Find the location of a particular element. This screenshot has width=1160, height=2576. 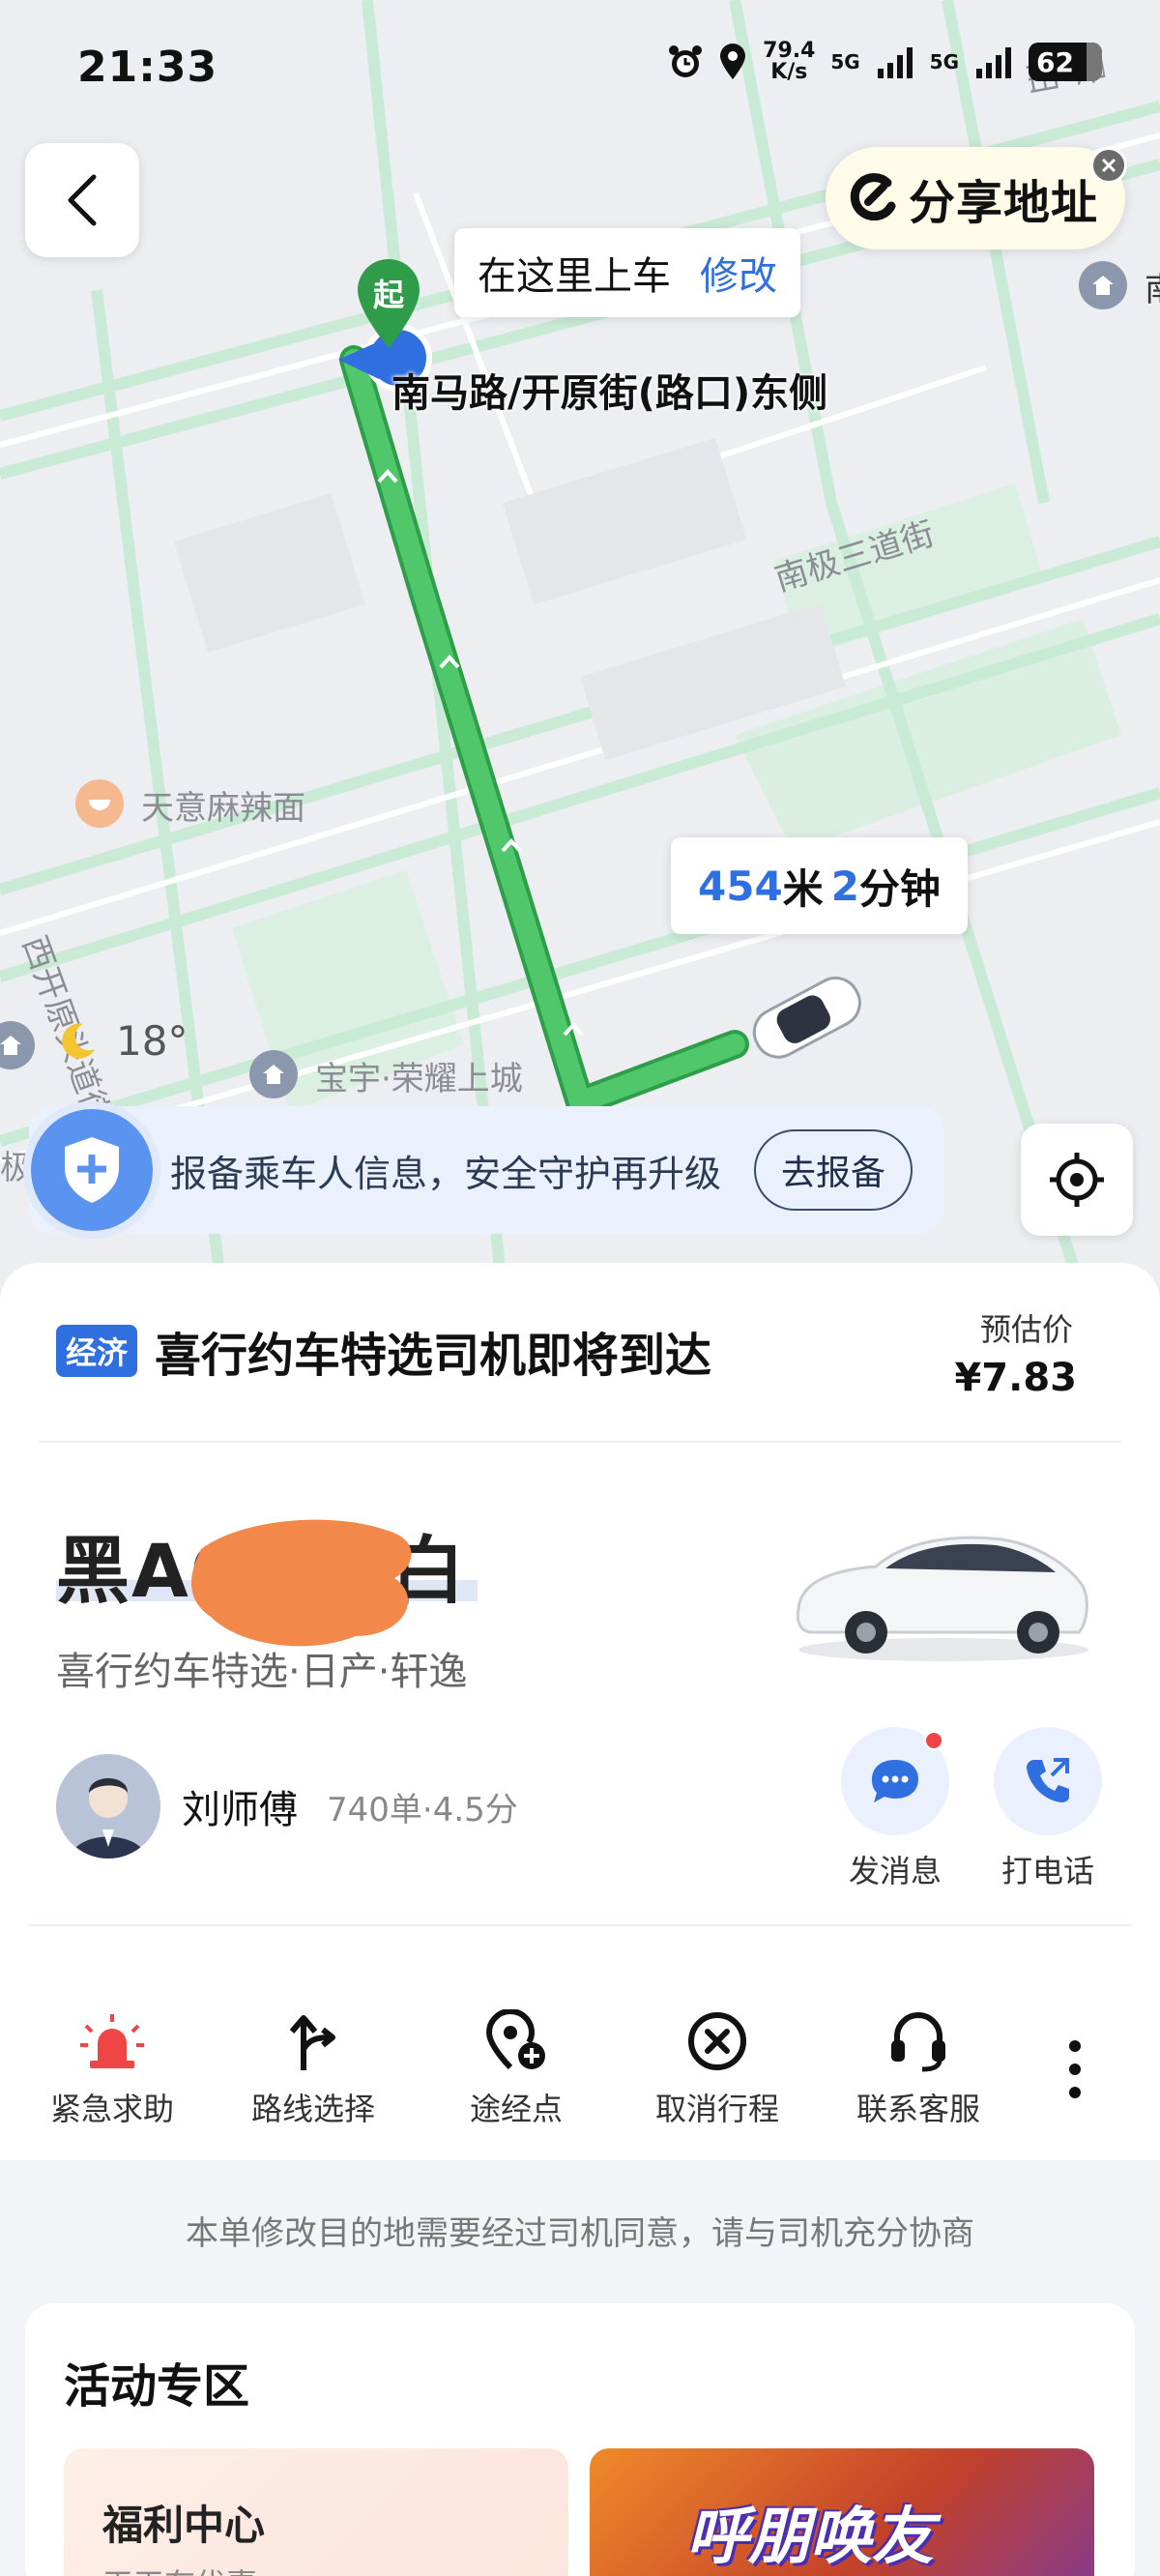

report-button: 去报备 is located at coordinates (833, 1170).